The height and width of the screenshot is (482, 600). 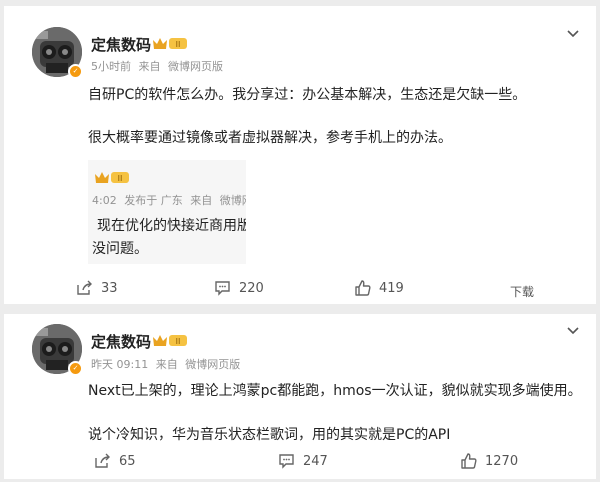 I want to click on share-button: 33, so click(x=97, y=288).